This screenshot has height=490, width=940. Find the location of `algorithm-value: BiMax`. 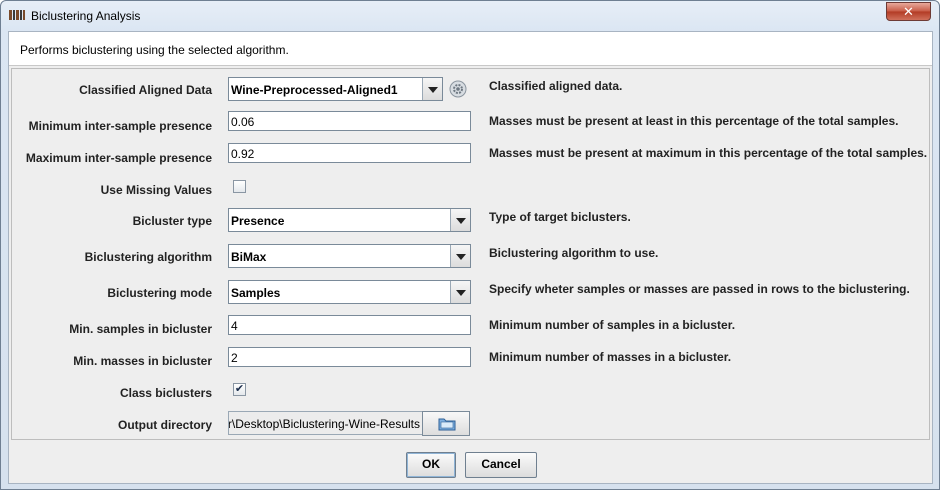

algorithm-value: BiMax is located at coordinates (249, 257).